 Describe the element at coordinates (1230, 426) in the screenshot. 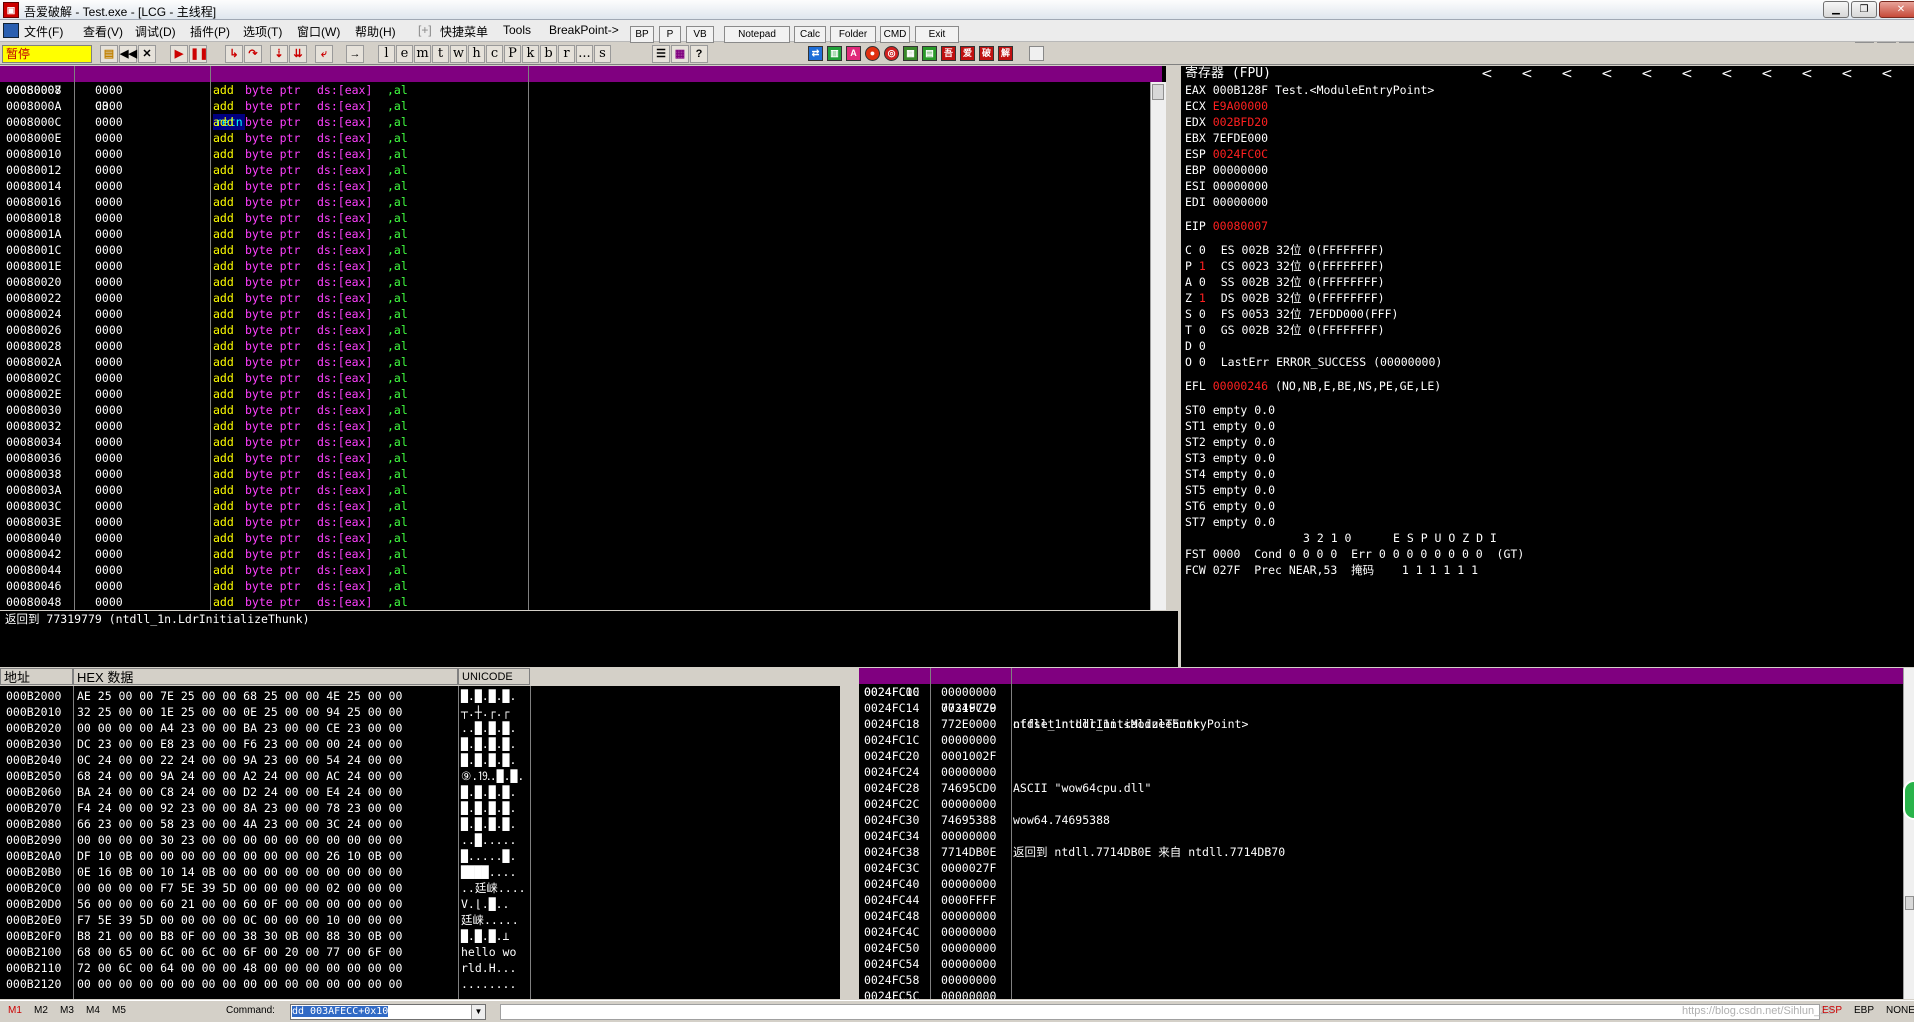

I see `fpu-row: ST1 empty 0.0` at that location.